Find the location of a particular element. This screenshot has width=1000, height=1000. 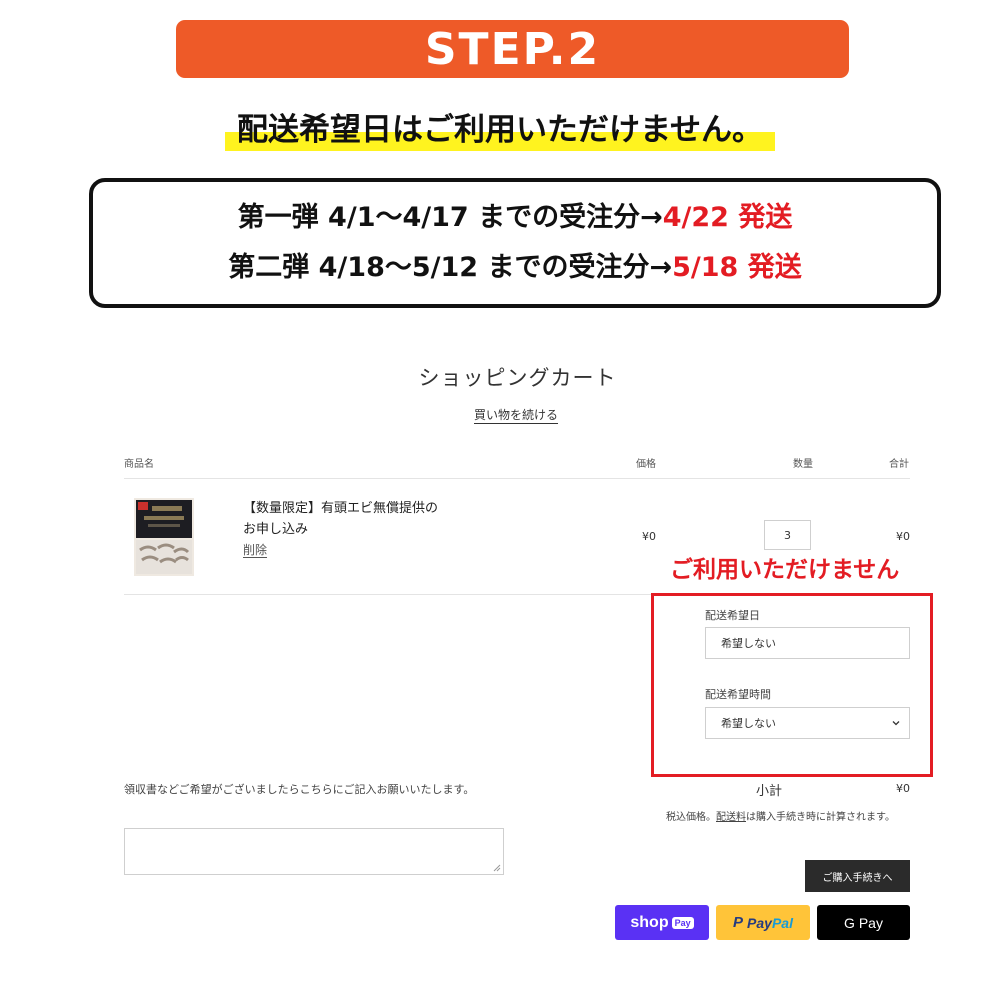

column-header-total: 合計 is located at coordinates (899, 464).